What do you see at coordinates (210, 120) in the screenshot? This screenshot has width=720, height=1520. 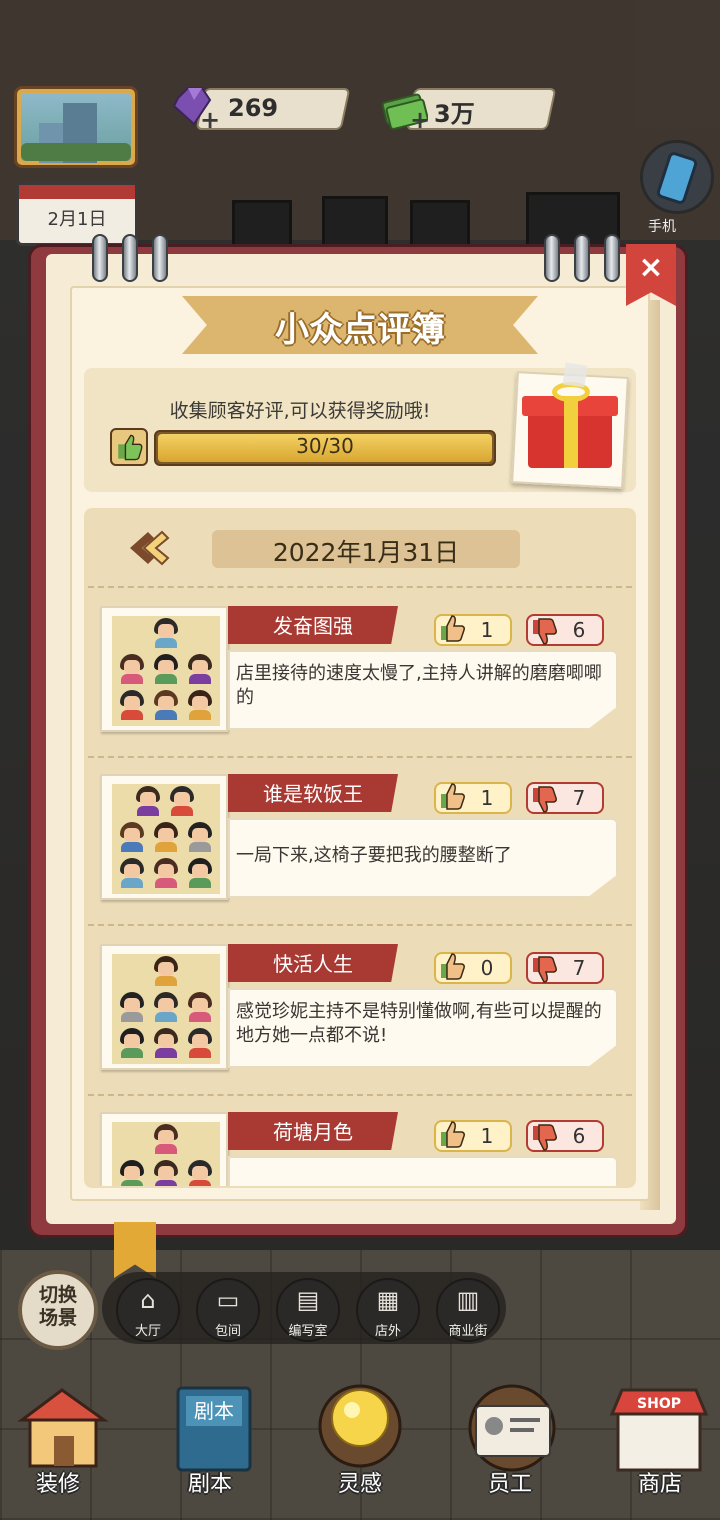 I see `gem-plus-icon: +` at bounding box center [210, 120].